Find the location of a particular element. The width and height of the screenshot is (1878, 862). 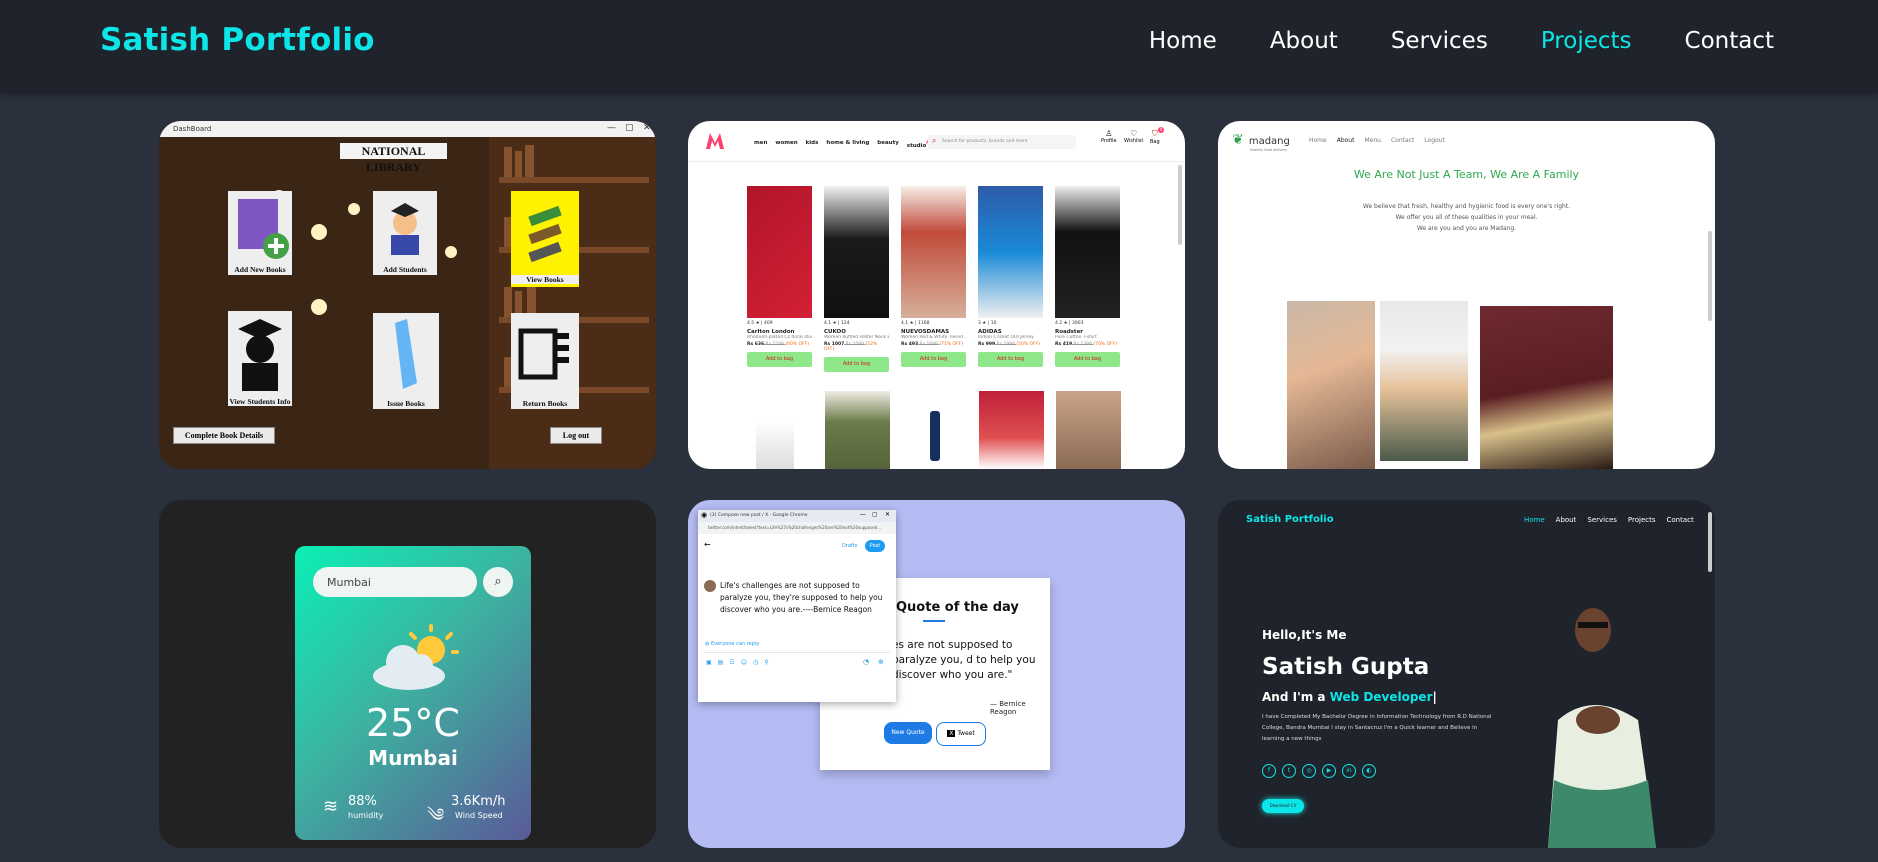

nav-contact: Contact is located at coordinates (1729, 41).